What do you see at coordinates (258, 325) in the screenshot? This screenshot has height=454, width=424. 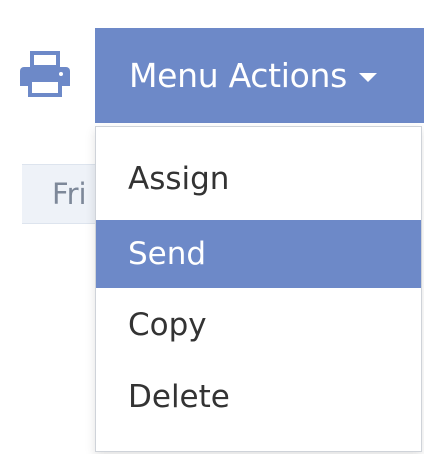 I see `menu-item-copy: Copy` at bounding box center [258, 325].